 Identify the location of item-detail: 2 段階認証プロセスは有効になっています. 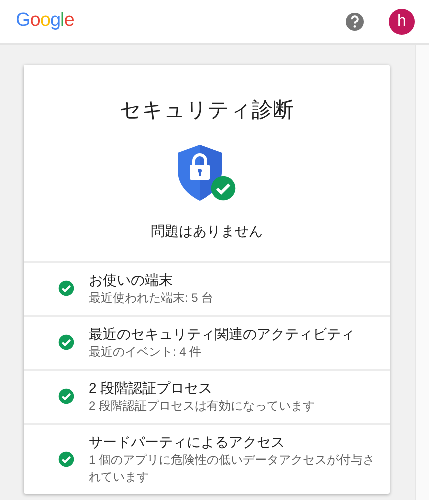
(202, 406).